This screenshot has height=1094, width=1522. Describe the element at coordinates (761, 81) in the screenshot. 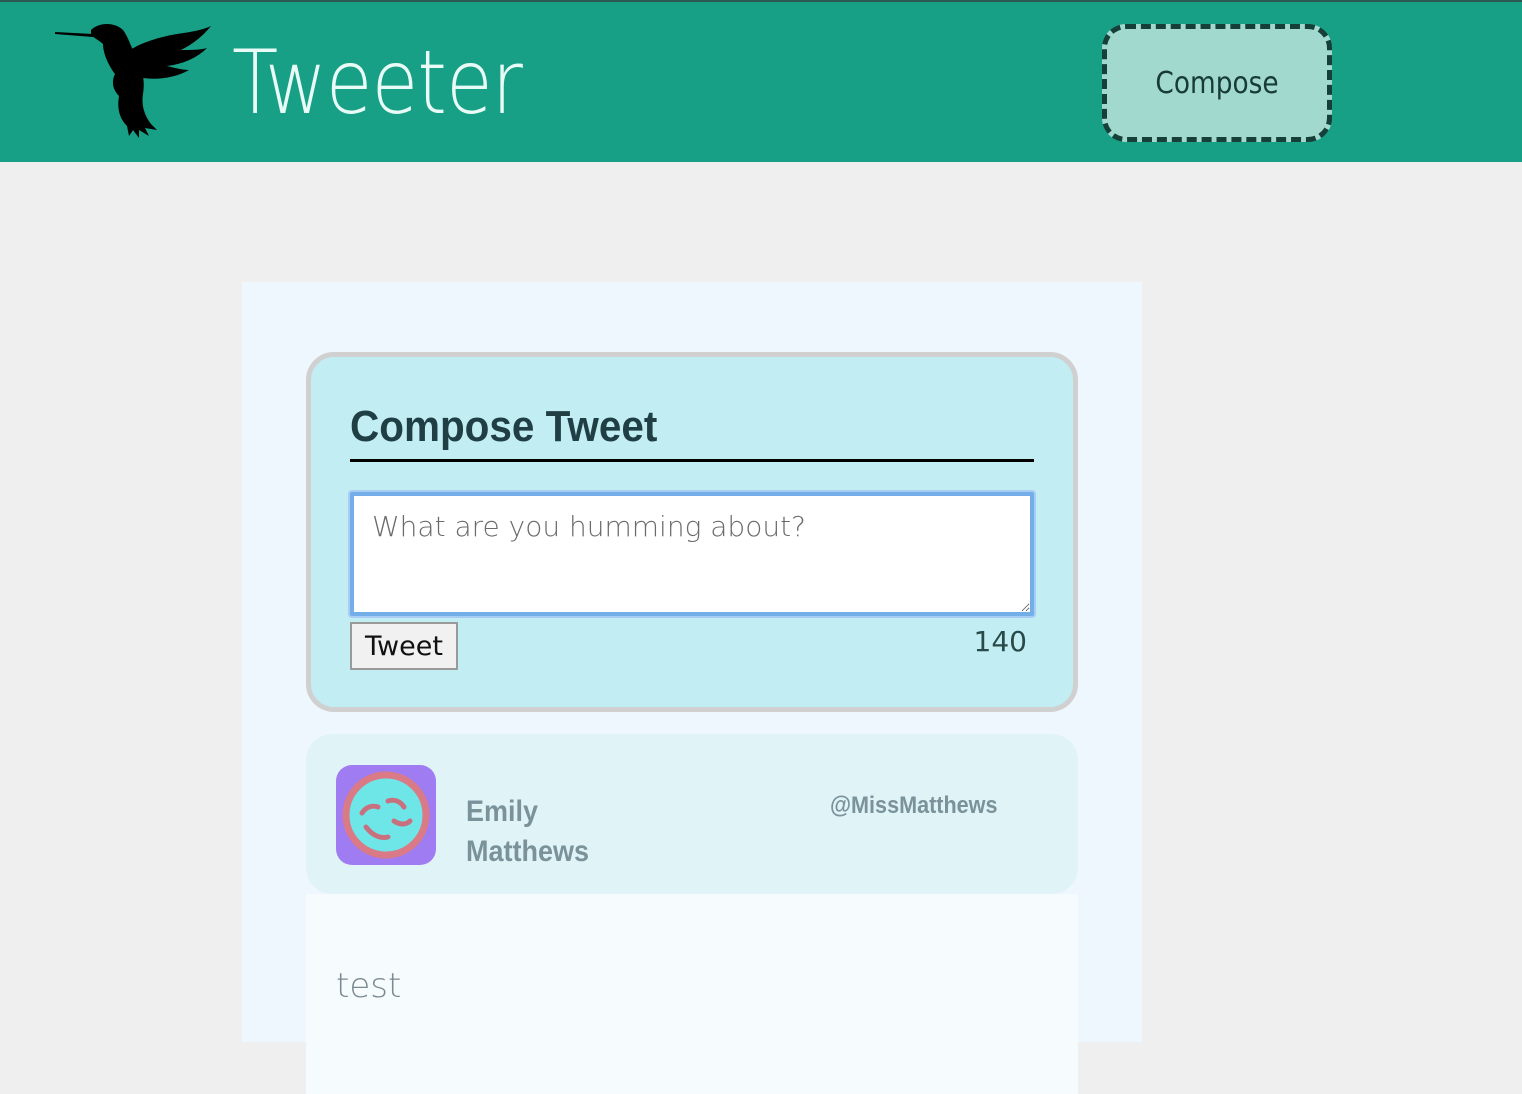

I see `top-navigation-bar: Tweeter Compose` at that location.